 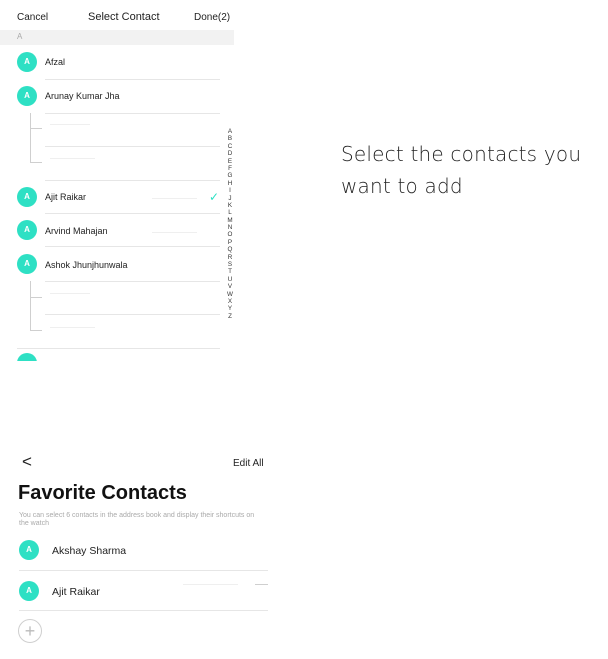 I want to click on partial-contact-row, so click(x=27, y=357).